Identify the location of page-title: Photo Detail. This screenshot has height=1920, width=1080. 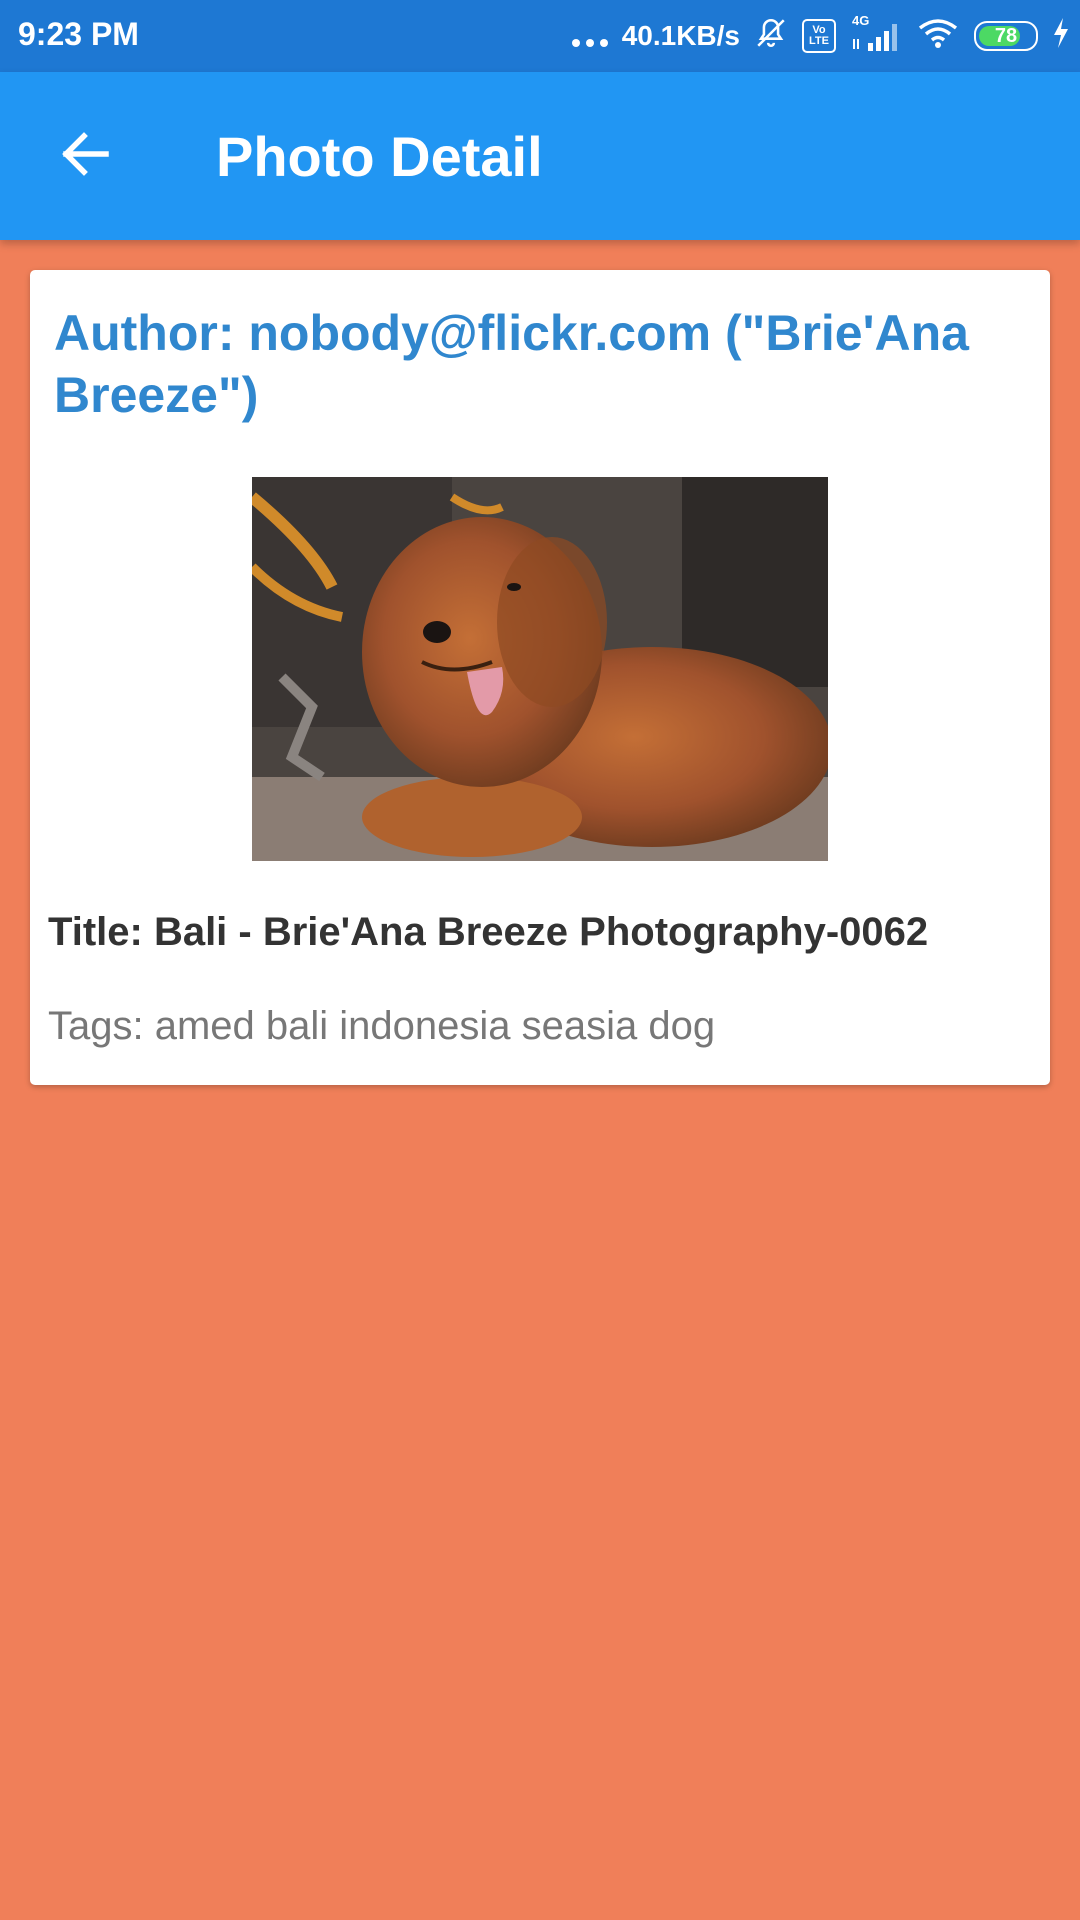
(379, 156).